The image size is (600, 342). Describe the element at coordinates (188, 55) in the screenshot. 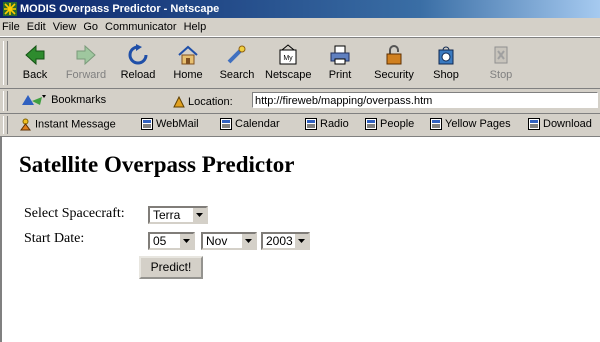

I see `home-icon` at that location.